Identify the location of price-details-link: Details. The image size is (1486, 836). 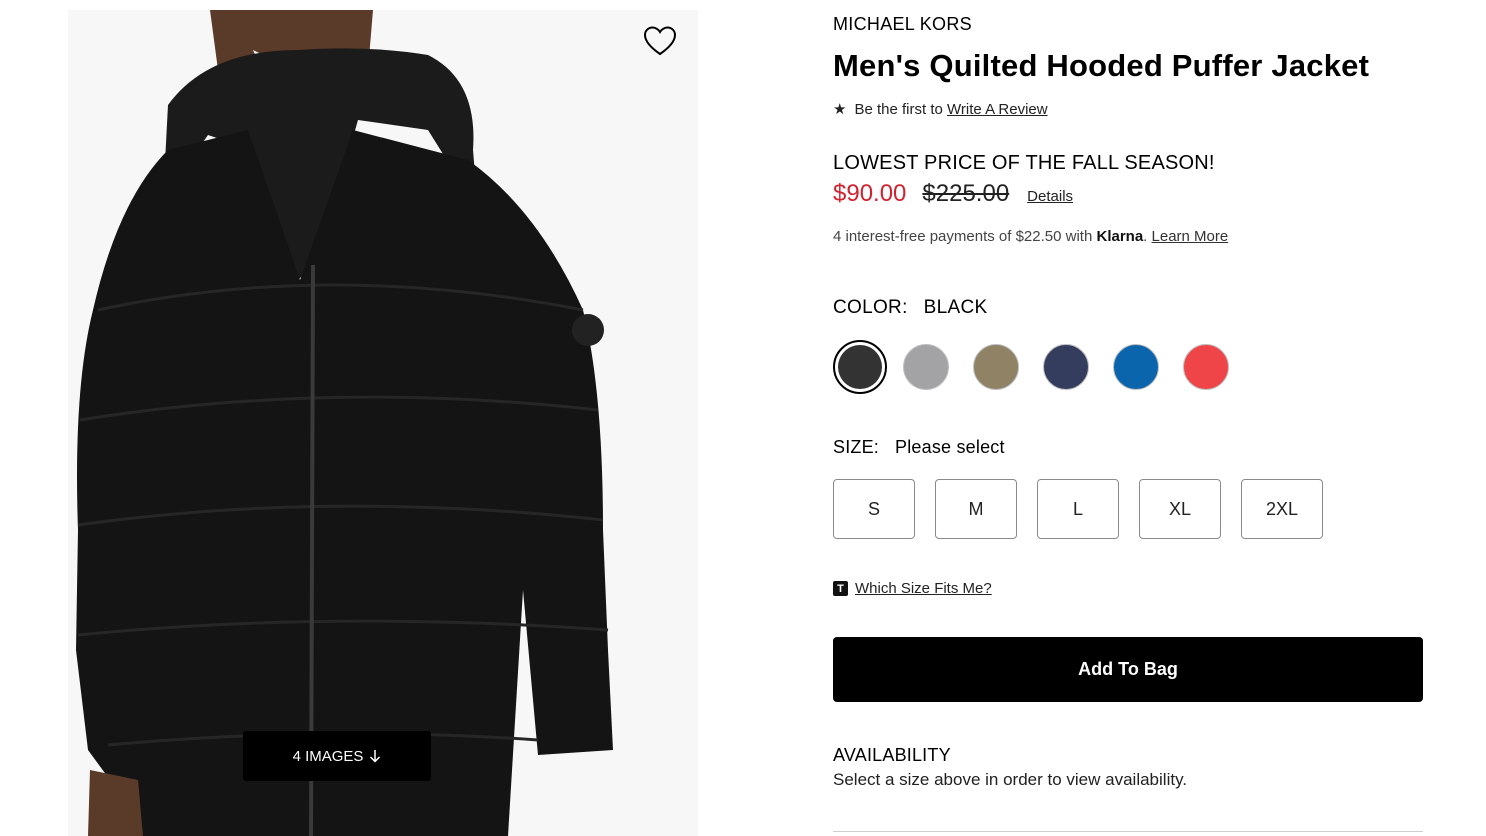
(1050, 196).